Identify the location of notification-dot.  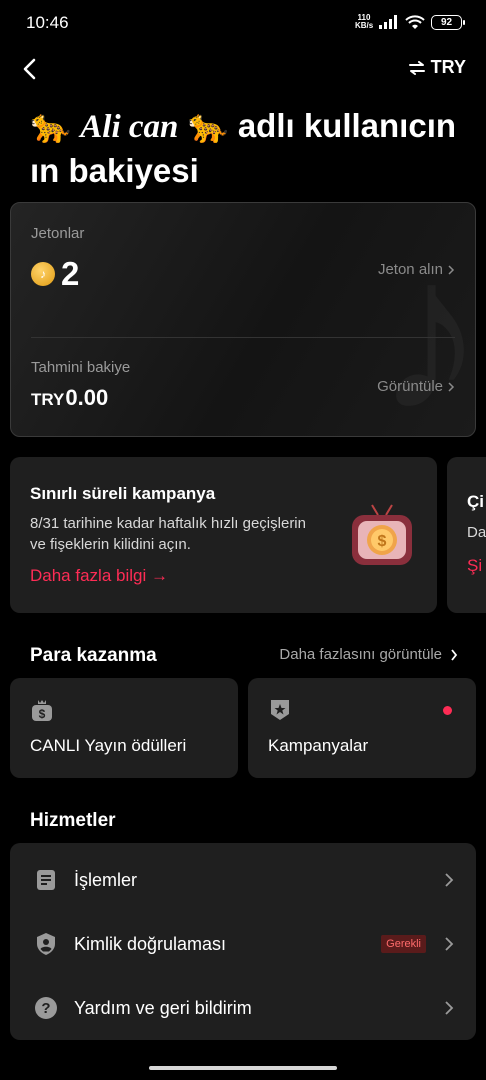
(447, 710).